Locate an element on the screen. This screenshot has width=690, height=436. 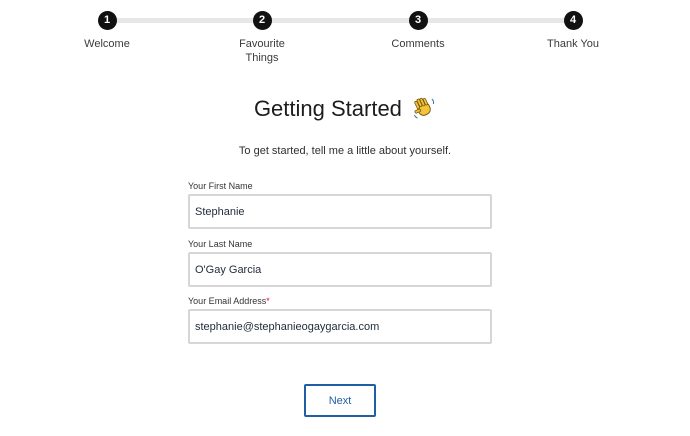
first-name-field: Your First Name is located at coordinates (340, 205).